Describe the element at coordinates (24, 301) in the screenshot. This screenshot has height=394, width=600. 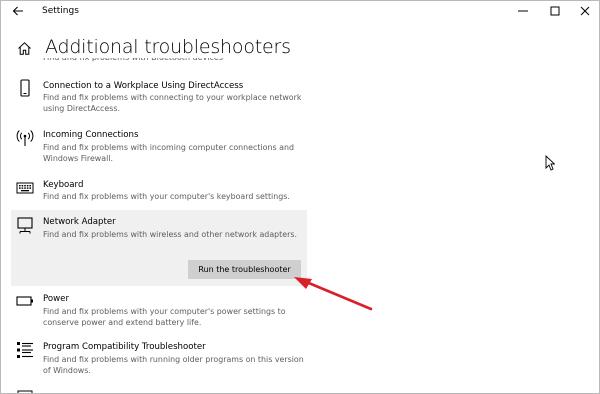
I see `battery-icon` at that location.